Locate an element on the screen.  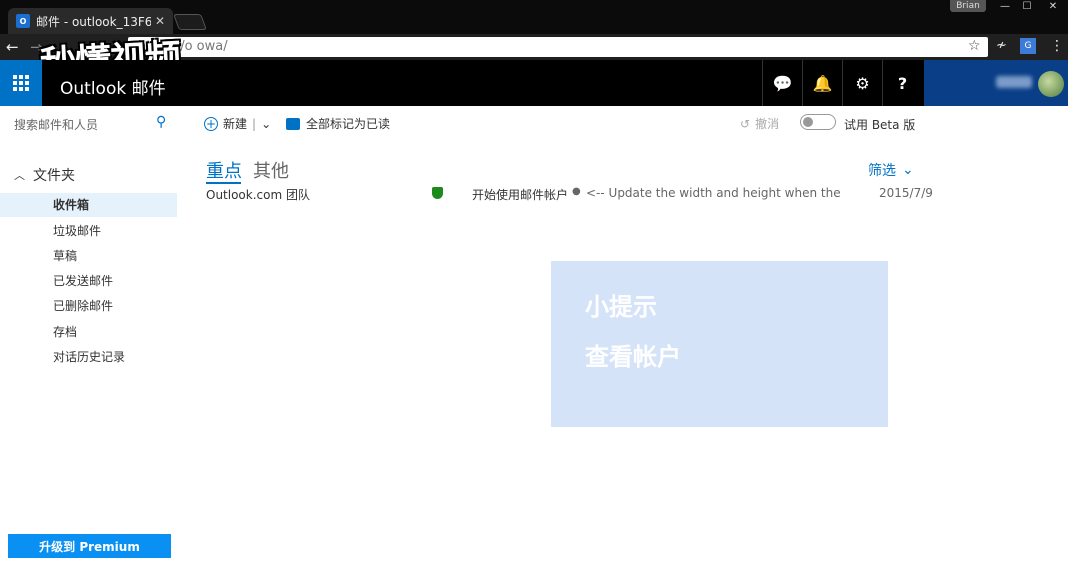
waffle-icon is located at coordinates (21, 83).